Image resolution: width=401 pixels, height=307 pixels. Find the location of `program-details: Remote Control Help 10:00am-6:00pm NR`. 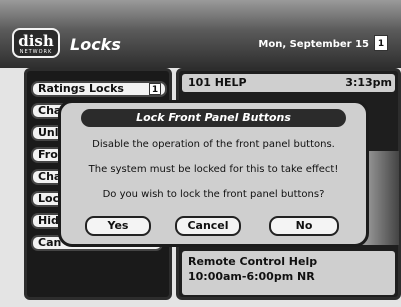

program-details: Remote Control Help 10:00am-6:00pm NR is located at coordinates (288, 273).